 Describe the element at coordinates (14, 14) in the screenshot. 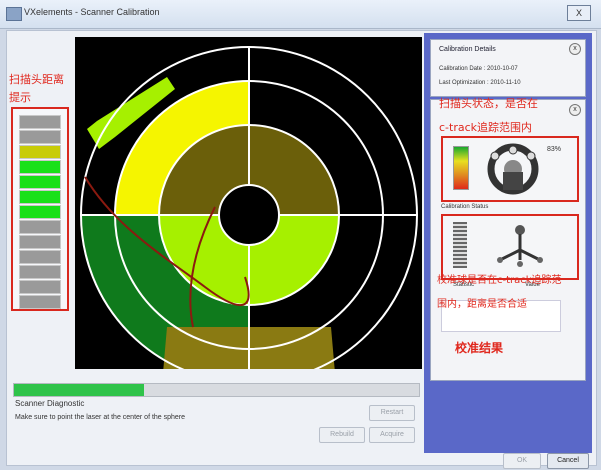

I see `app-icon` at that location.